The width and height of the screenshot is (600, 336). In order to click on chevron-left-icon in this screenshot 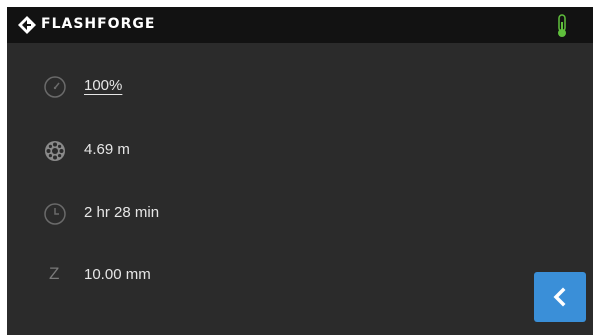, I will do `click(559, 297)`.